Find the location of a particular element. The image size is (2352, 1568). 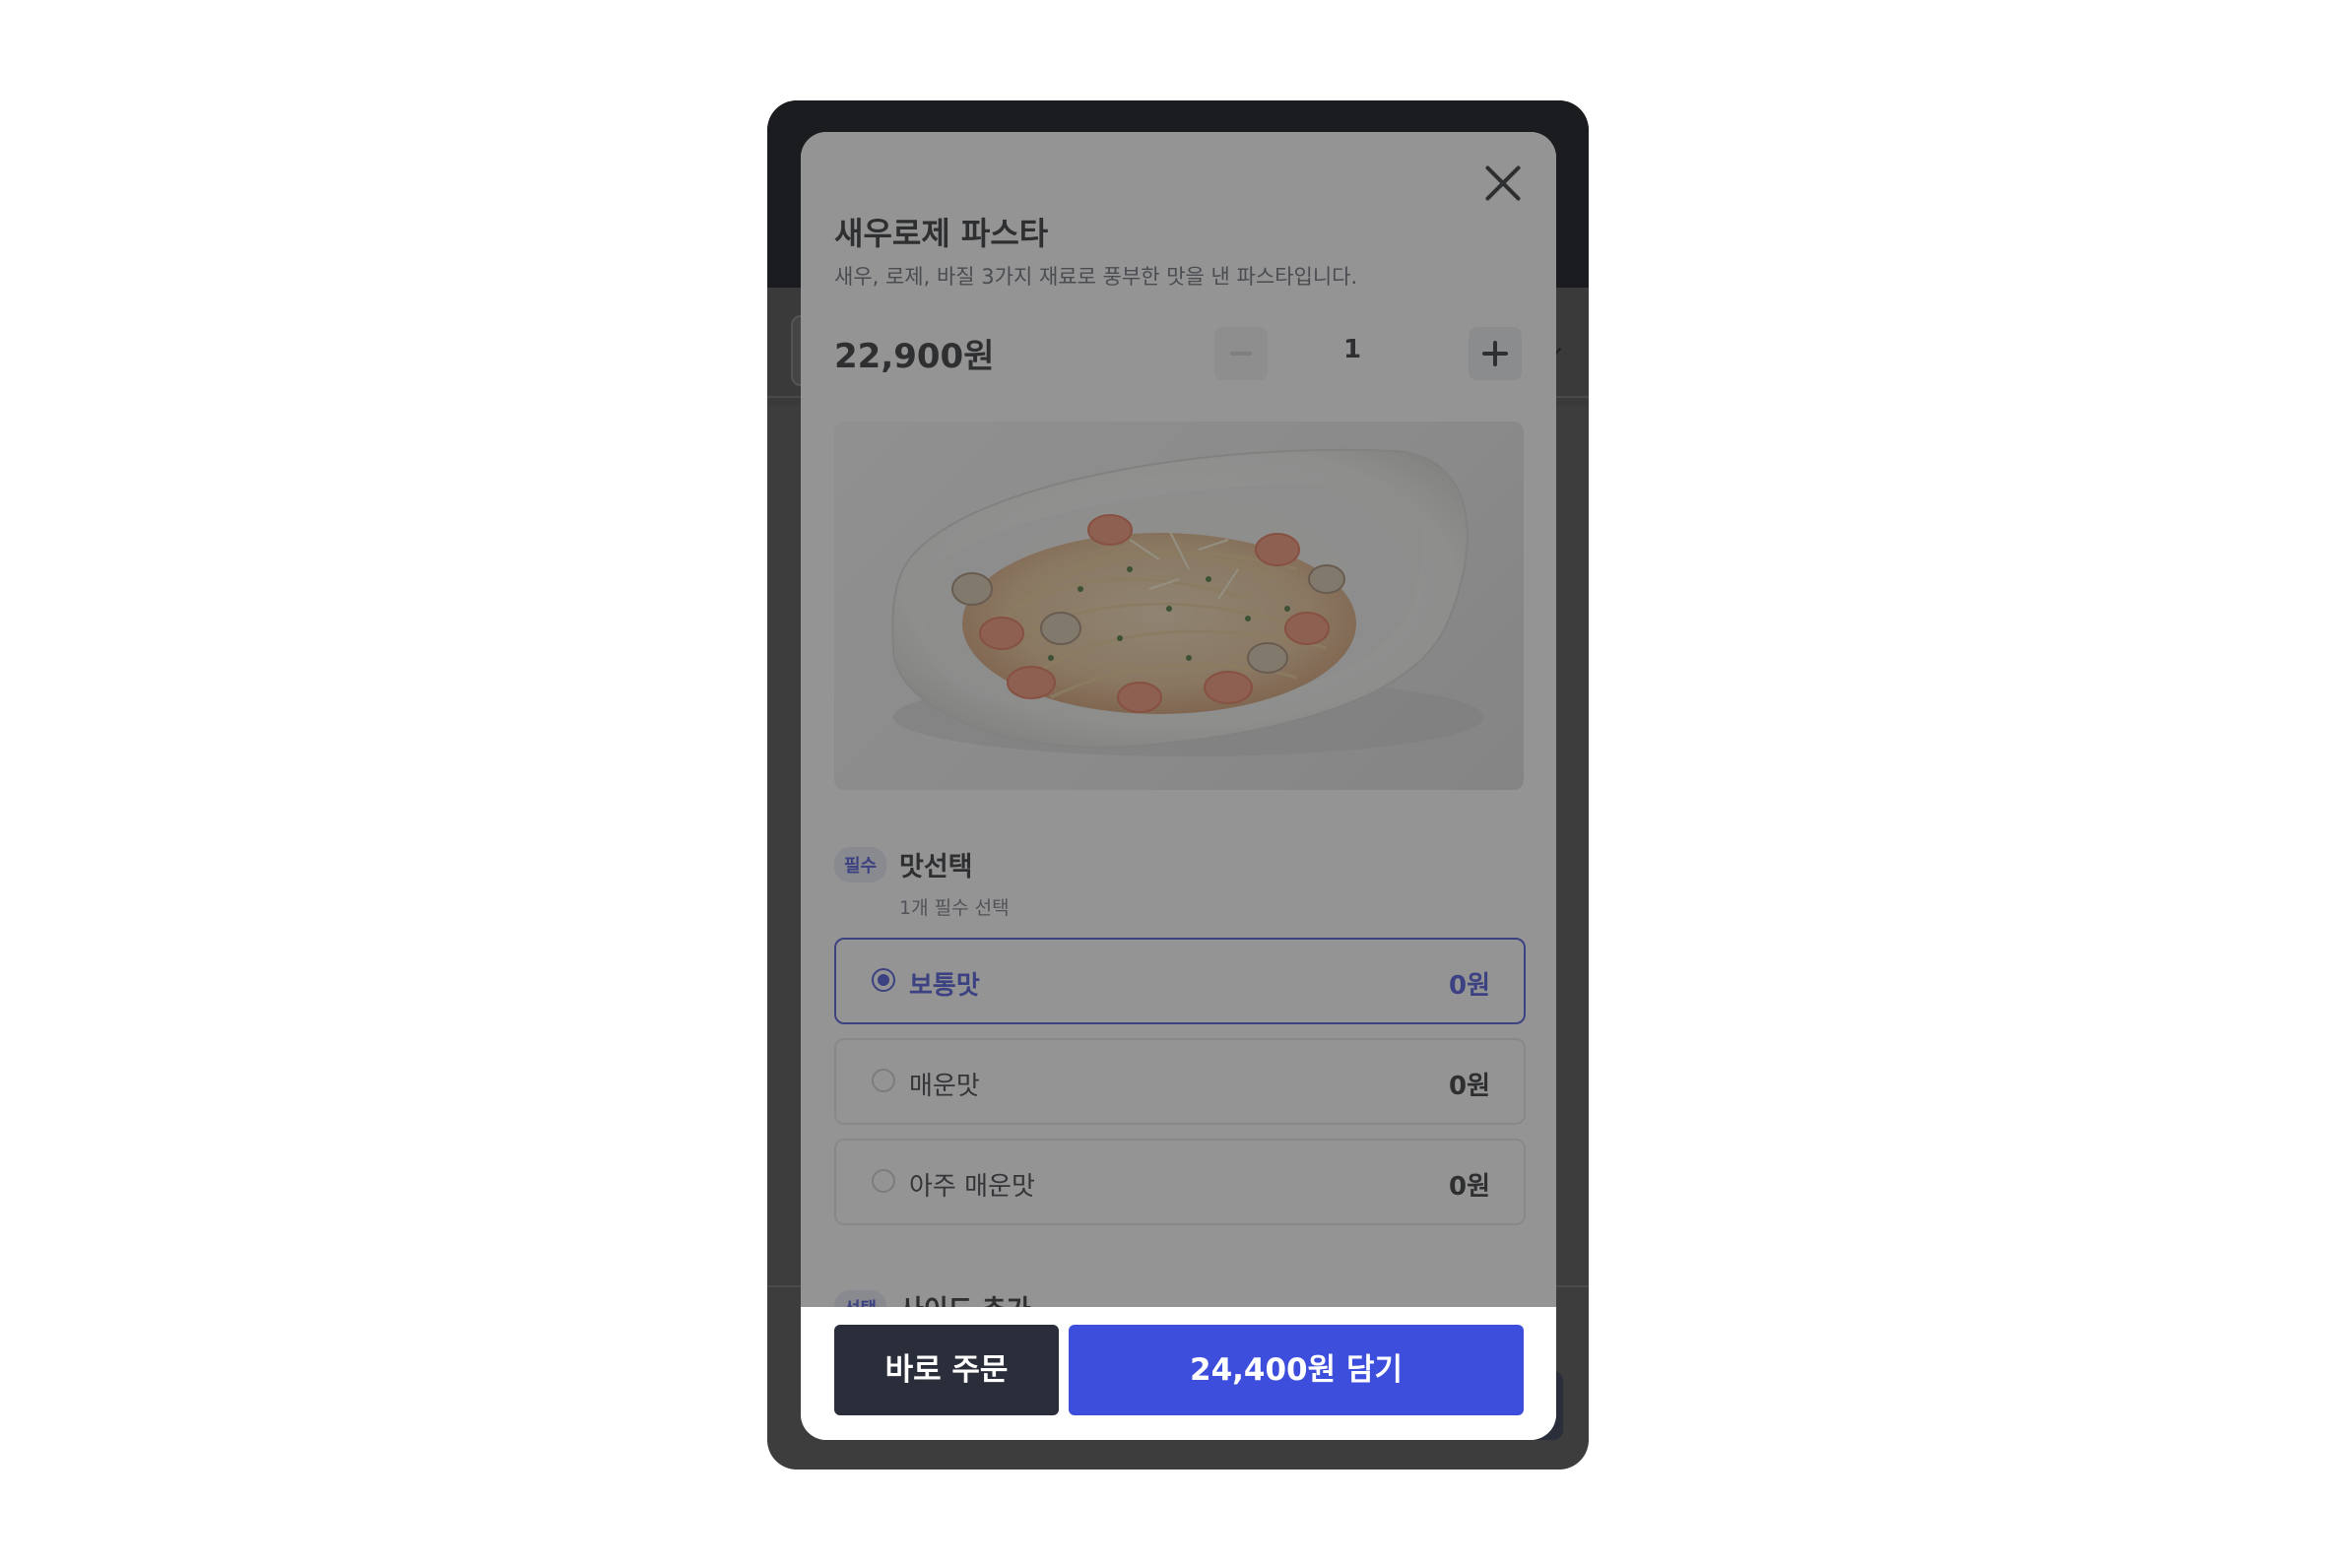

product-photo is located at coordinates (1179, 606).